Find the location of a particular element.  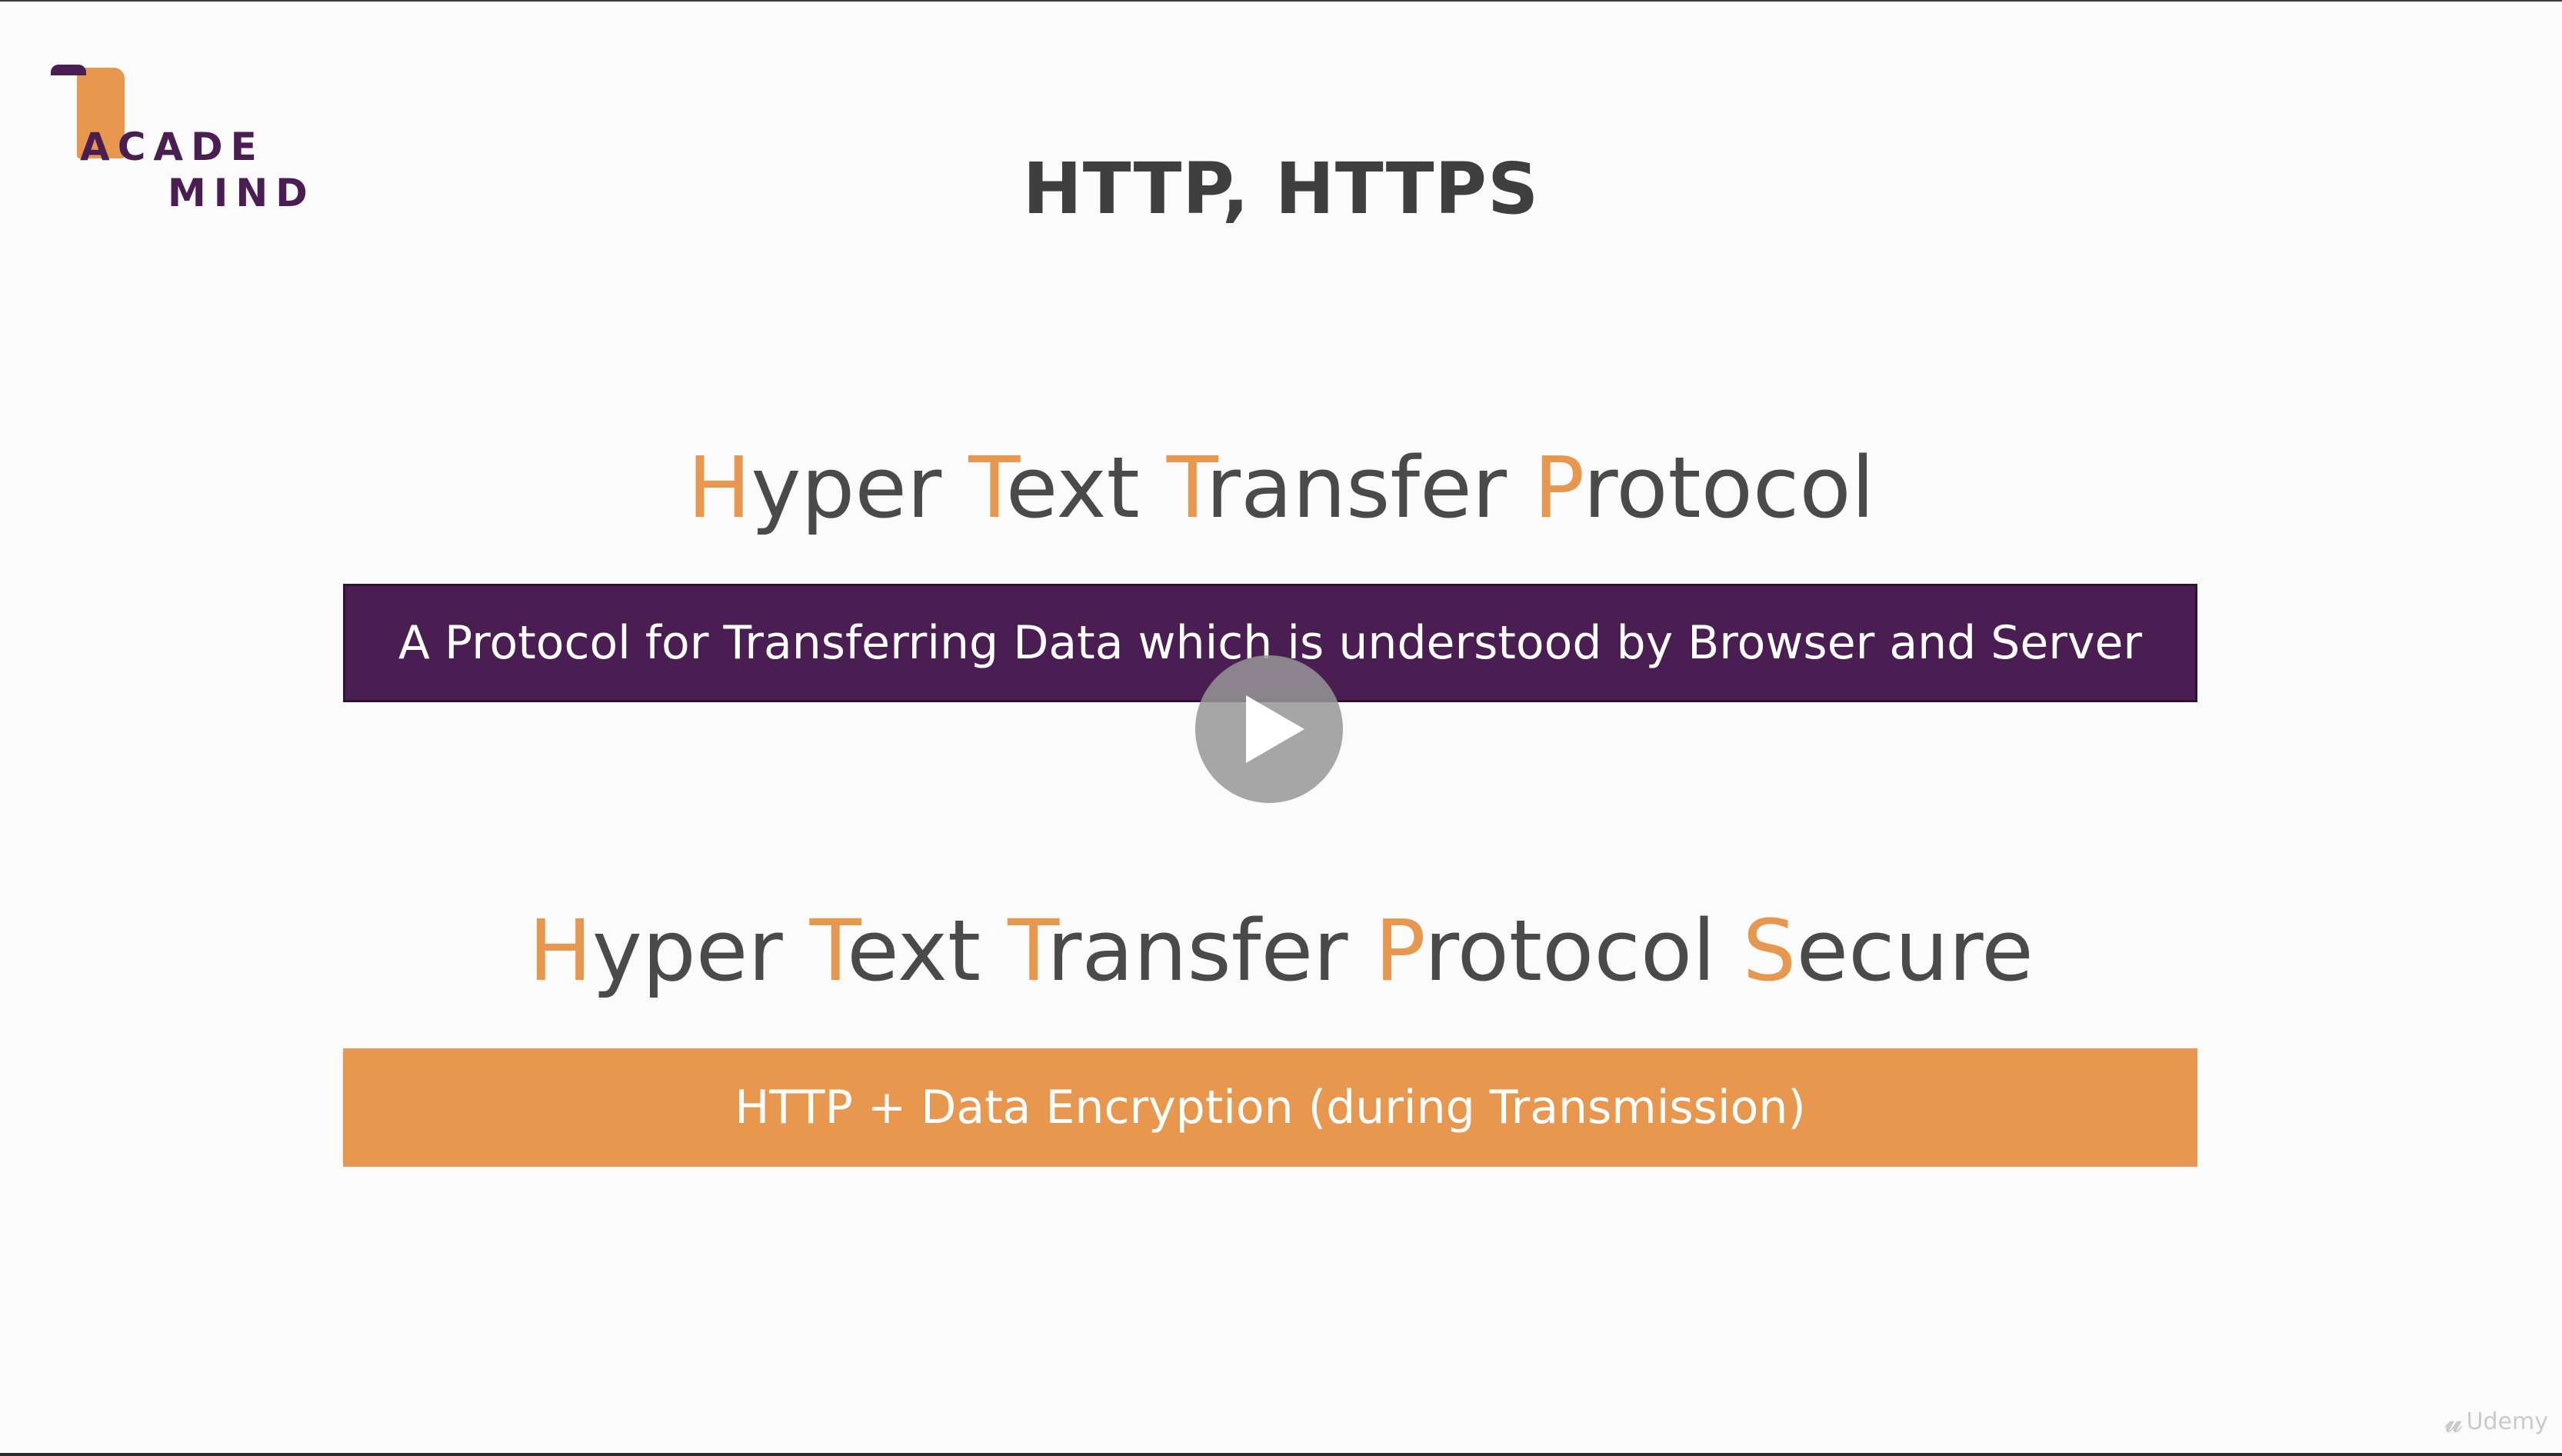

word-rest: ecure is located at coordinates (1915, 950).